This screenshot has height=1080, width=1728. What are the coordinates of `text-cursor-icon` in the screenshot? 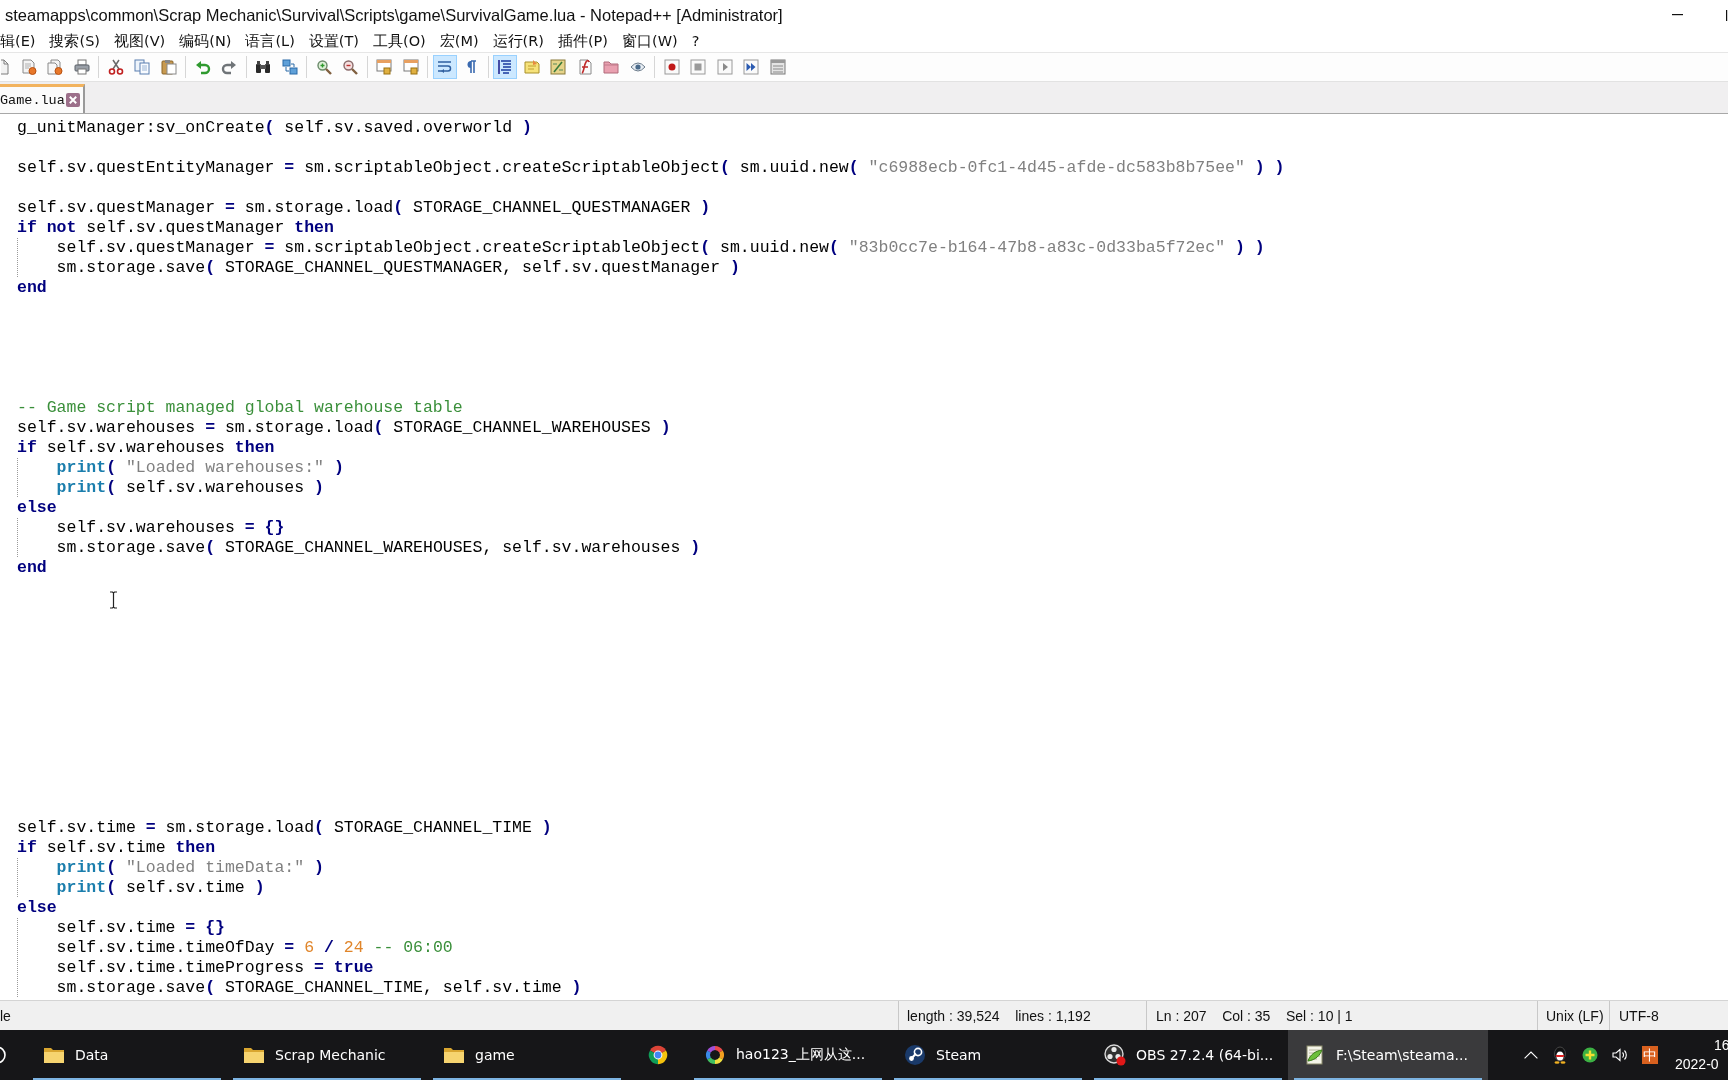 It's located at (113, 600).